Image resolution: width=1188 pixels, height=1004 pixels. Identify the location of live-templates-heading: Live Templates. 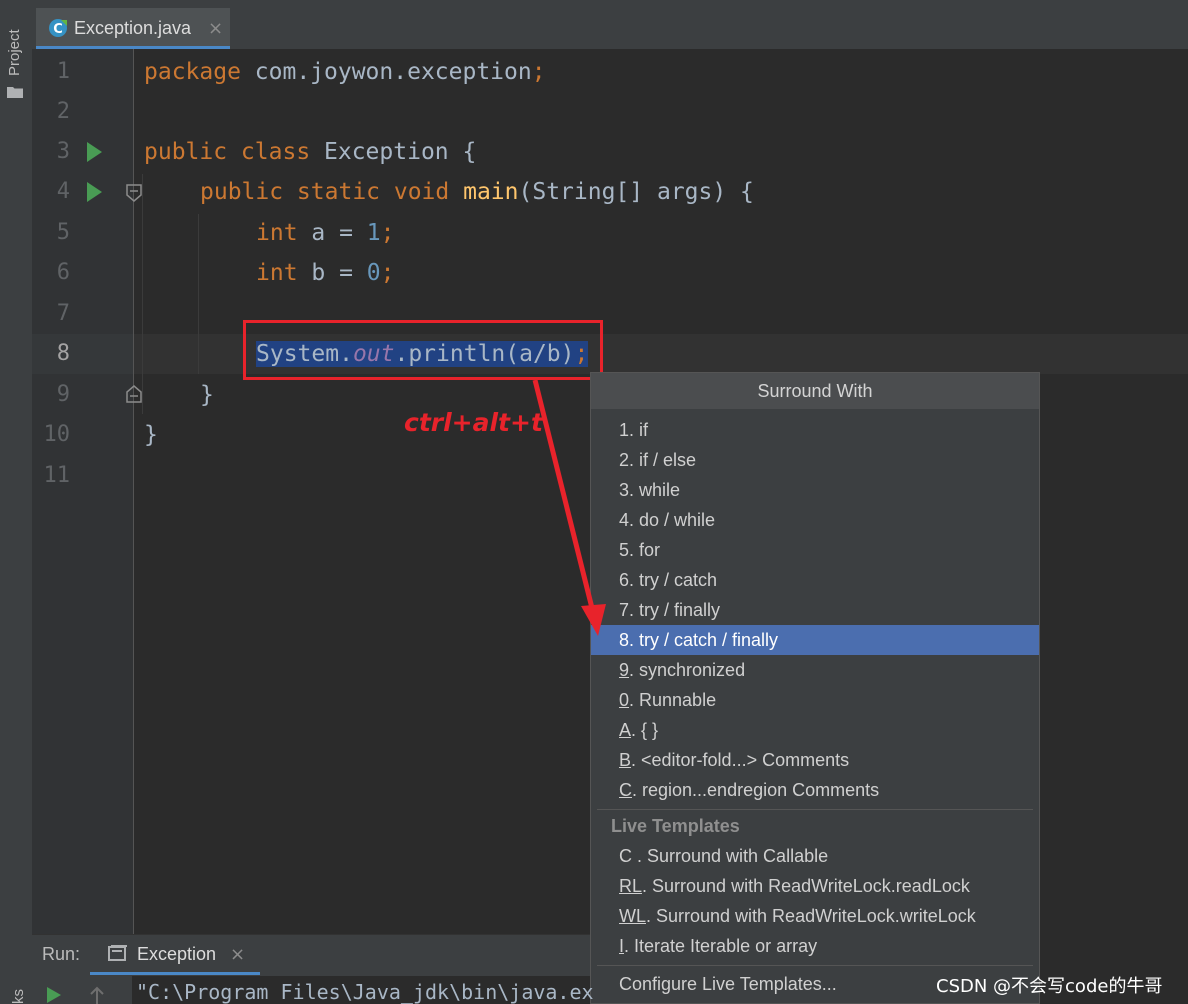
(675, 826).